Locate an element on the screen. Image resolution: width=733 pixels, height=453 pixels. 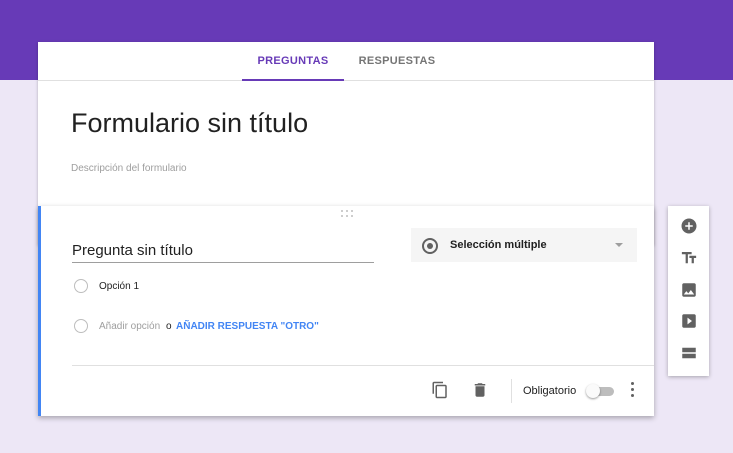
question-type-select: Selección múltiple is located at coordinates (524, 245).